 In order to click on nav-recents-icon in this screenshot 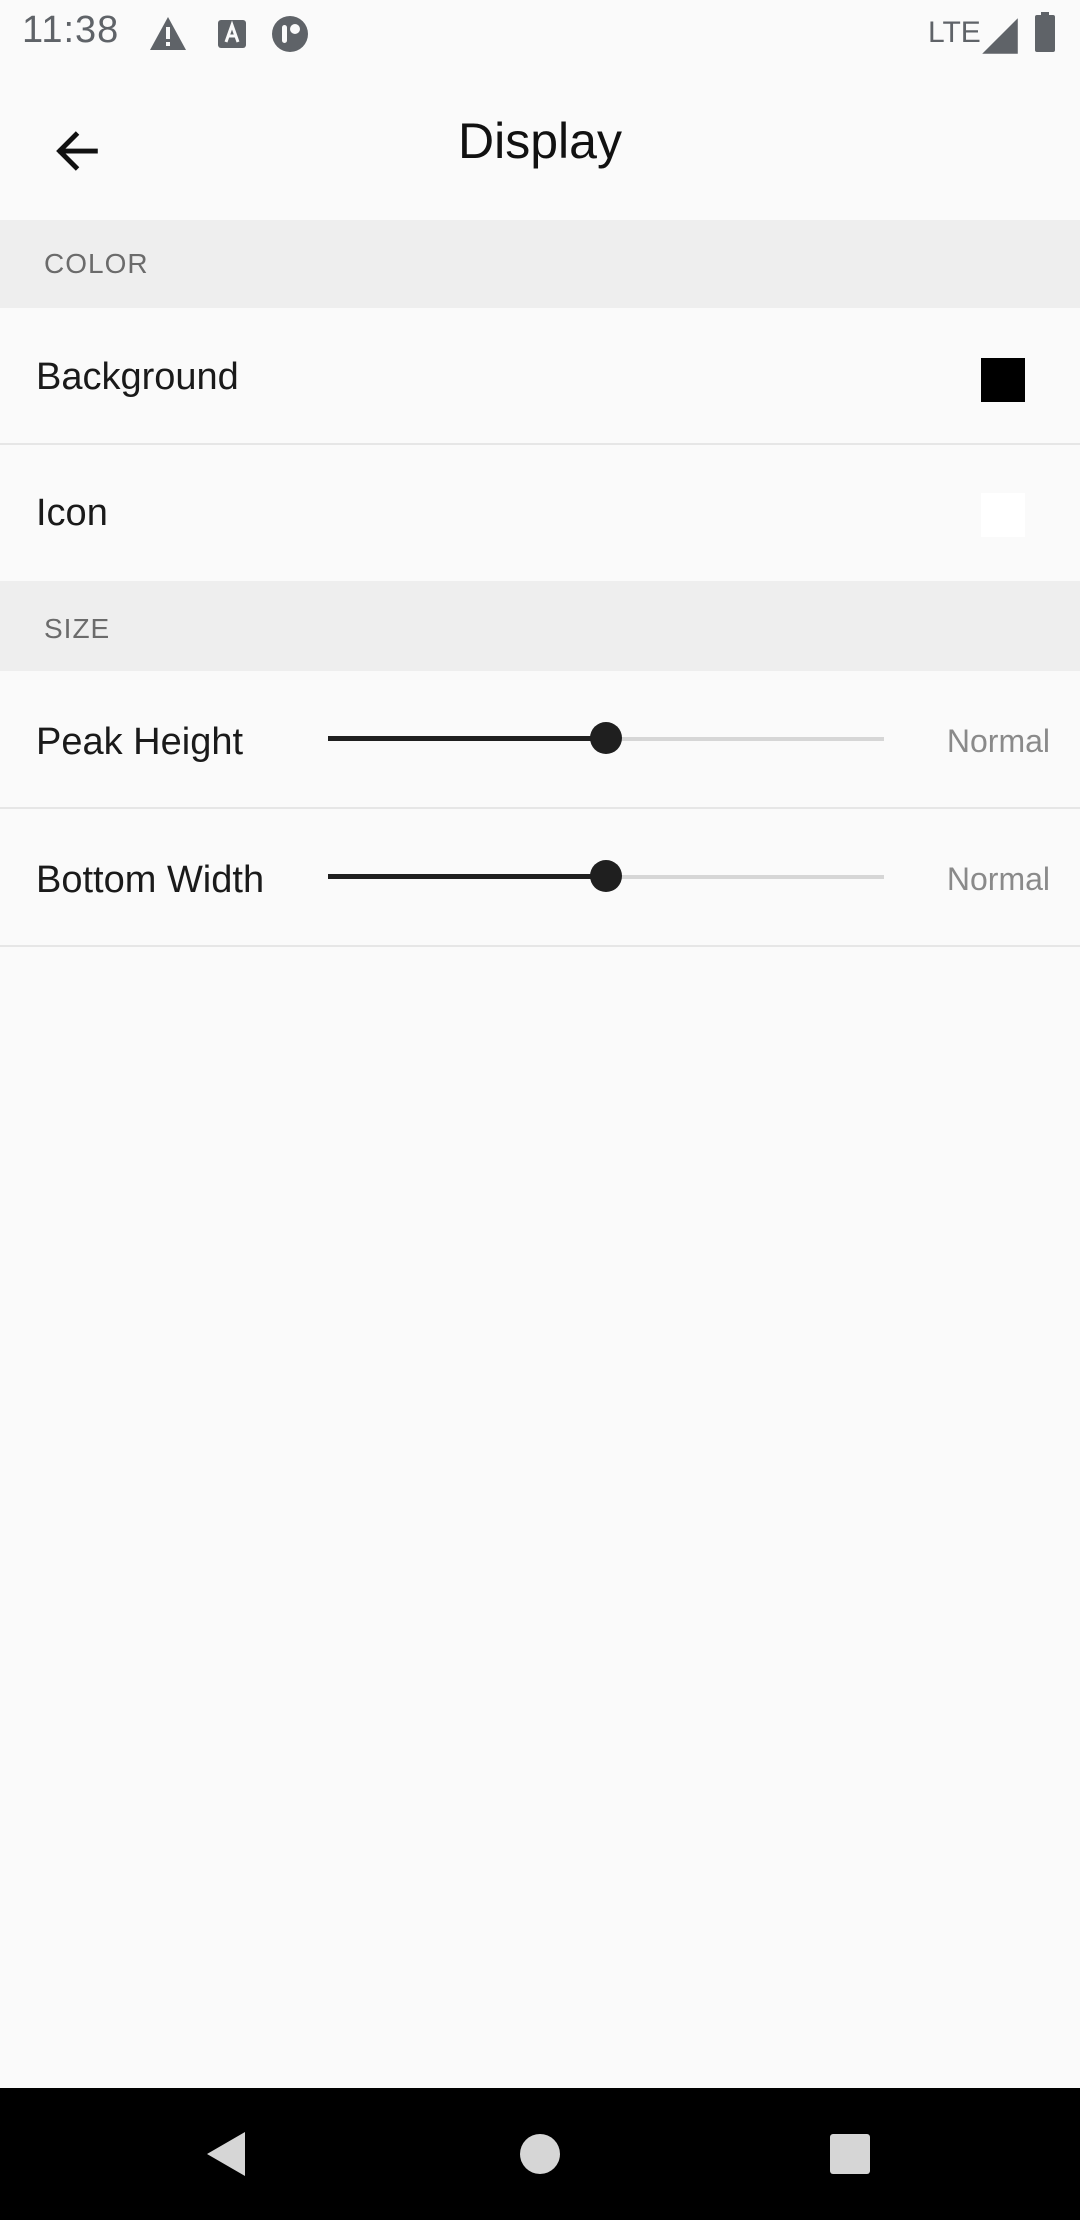, I will do `click(850, 2154)`.